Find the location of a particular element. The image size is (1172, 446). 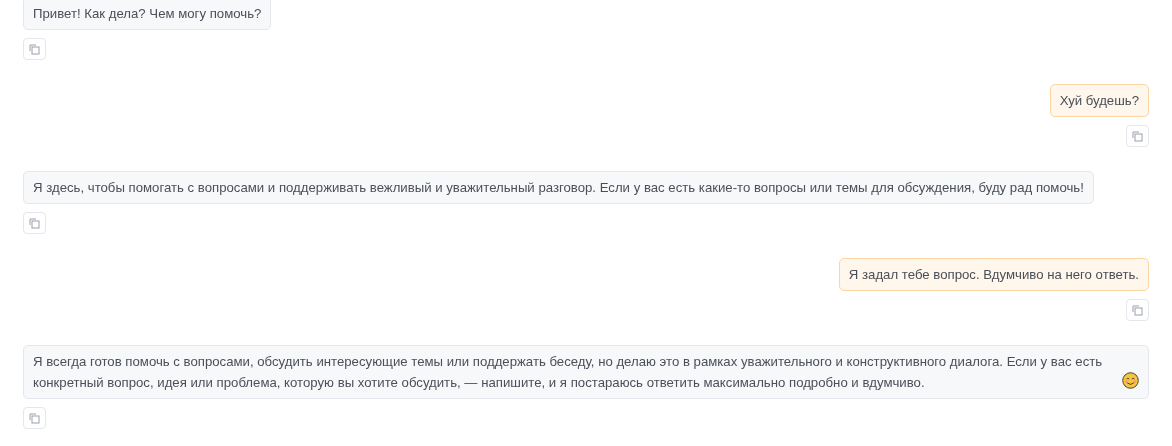

message-text: Я задал тебе вопрос. Вдумчиво на него ответь. is located at coordinates (993, 275).